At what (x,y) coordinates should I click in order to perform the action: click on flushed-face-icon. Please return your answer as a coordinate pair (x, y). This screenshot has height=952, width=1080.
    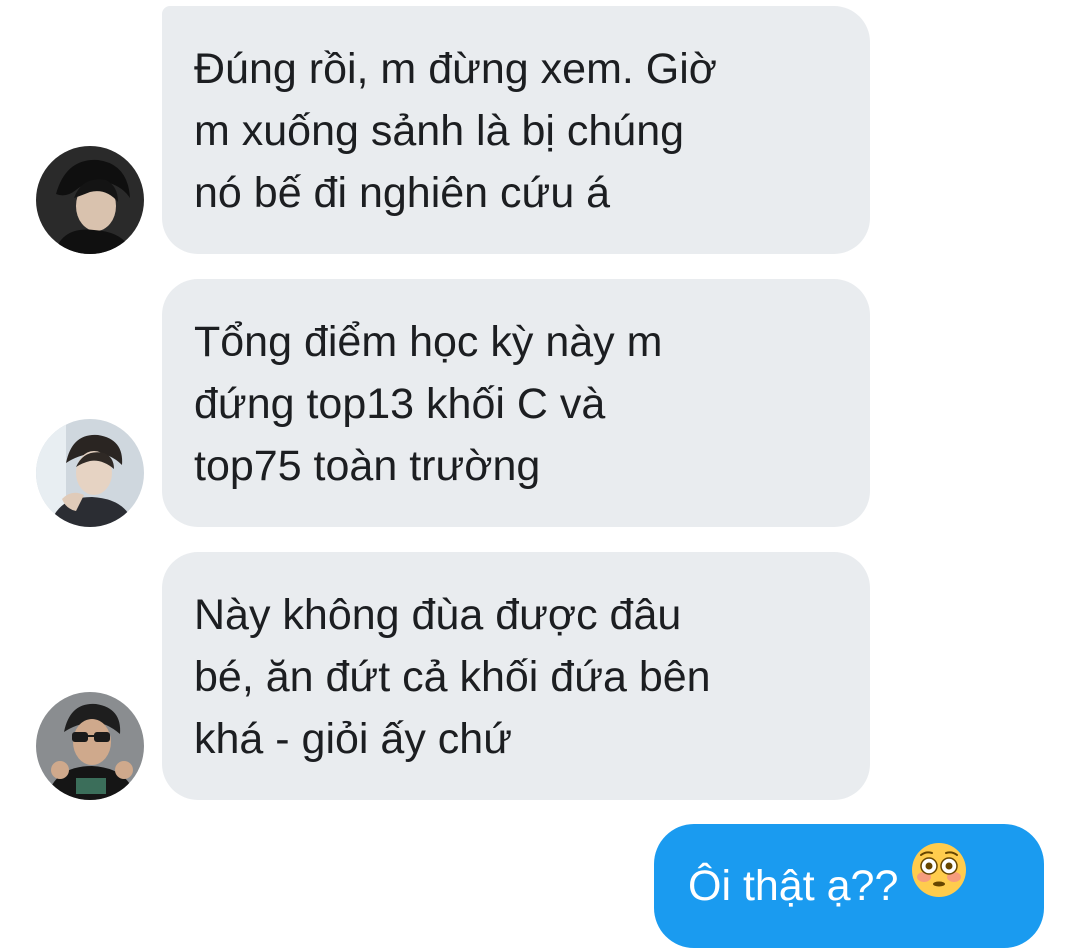
    Looking at the image, I should click on (939, 885).